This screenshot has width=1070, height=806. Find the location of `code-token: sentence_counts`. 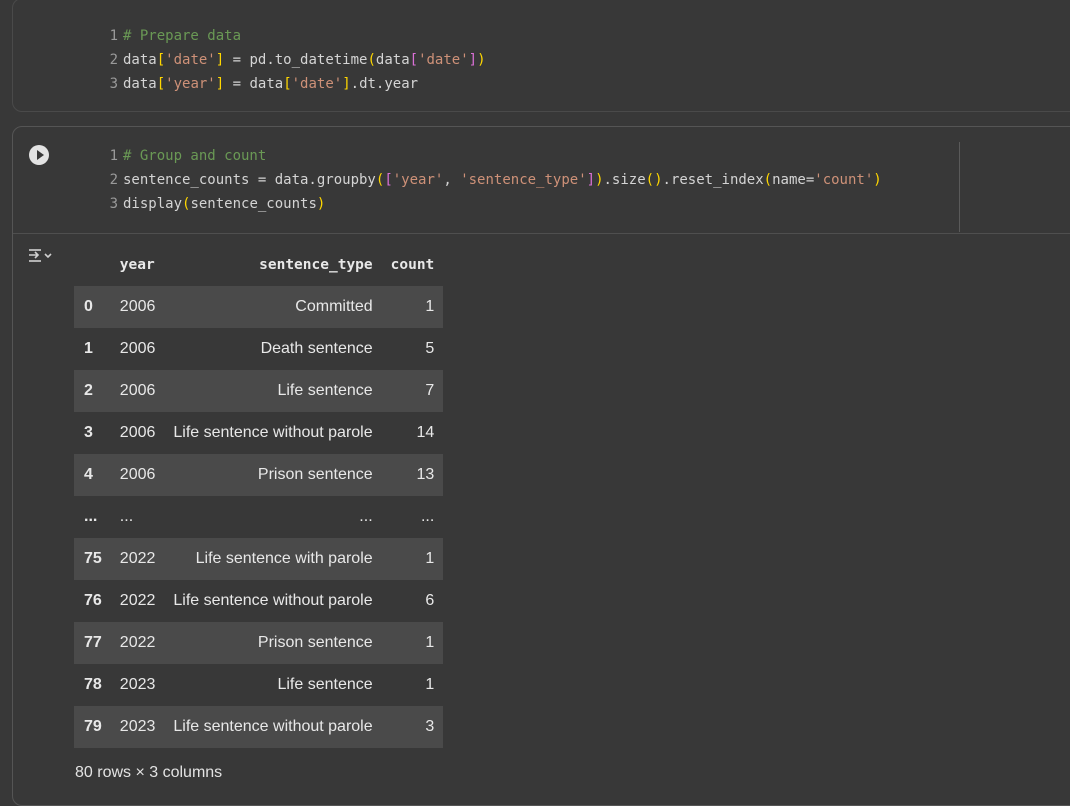

code-token: sentence_counts is located at coordinates (253, 204).